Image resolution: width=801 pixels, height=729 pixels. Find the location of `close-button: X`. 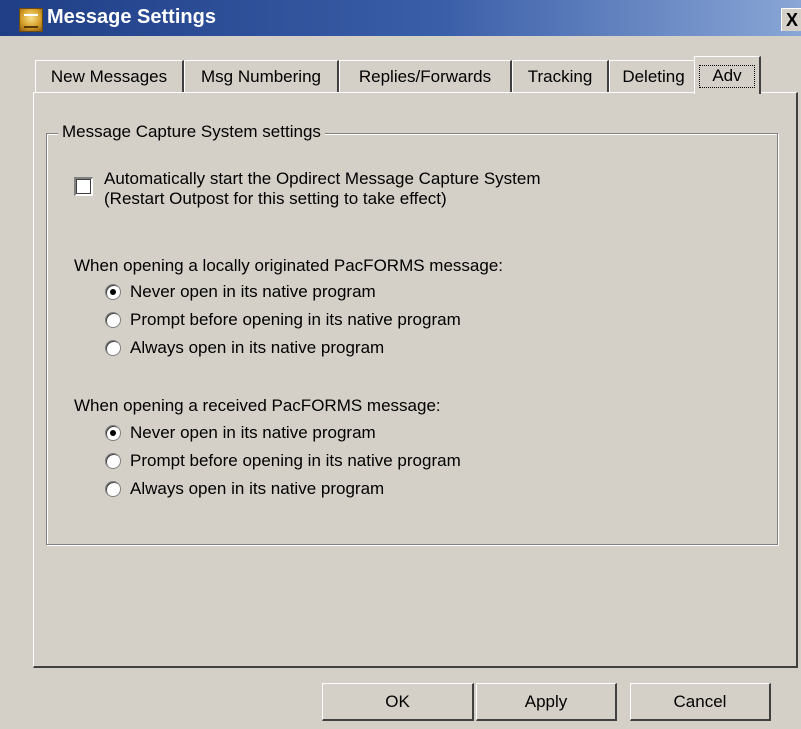

close-button: X is located at coordinates (791, 19).